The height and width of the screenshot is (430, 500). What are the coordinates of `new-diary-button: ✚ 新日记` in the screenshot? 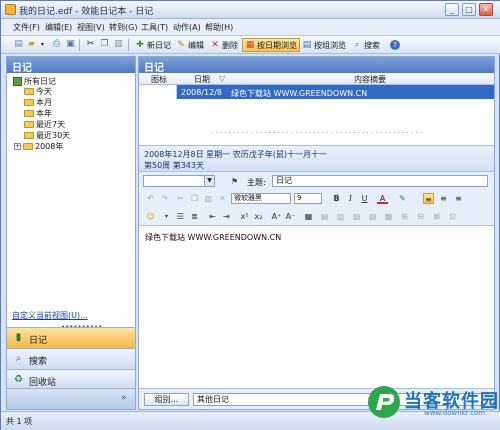 It's located at (153, 45).